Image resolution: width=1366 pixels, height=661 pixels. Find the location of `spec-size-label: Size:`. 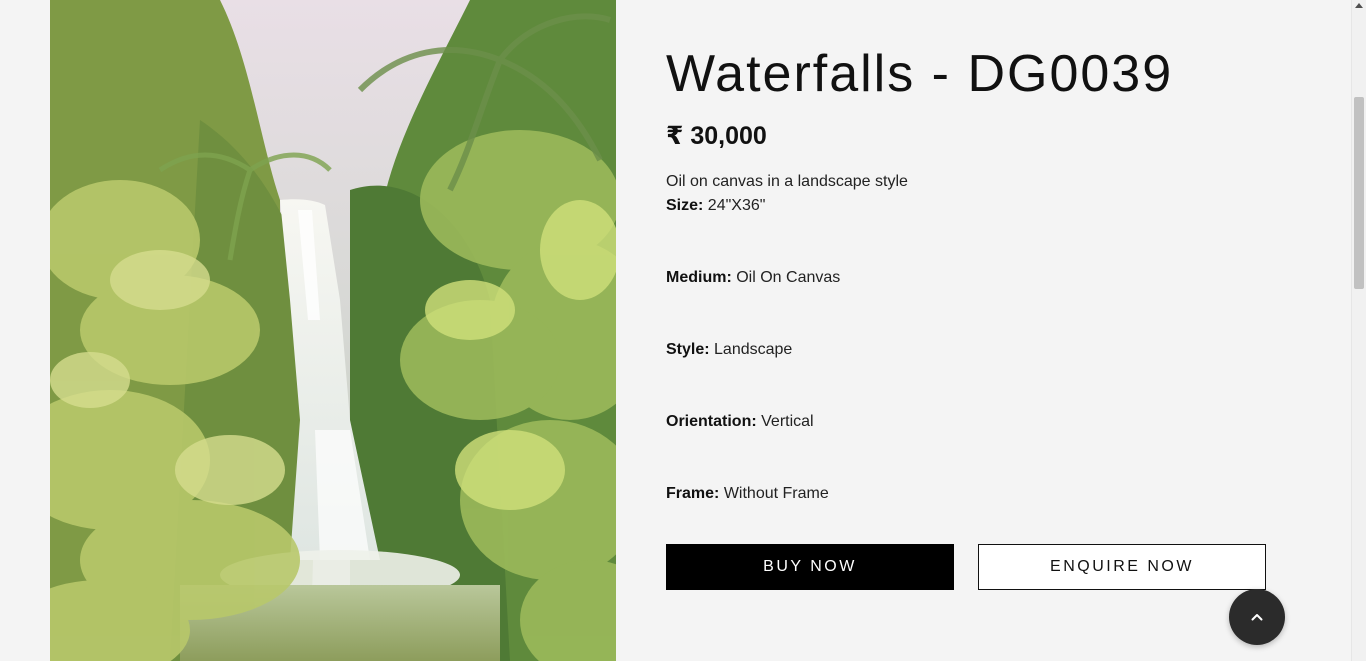

spec-size-label: Size: is located at coordinates (685, 205).